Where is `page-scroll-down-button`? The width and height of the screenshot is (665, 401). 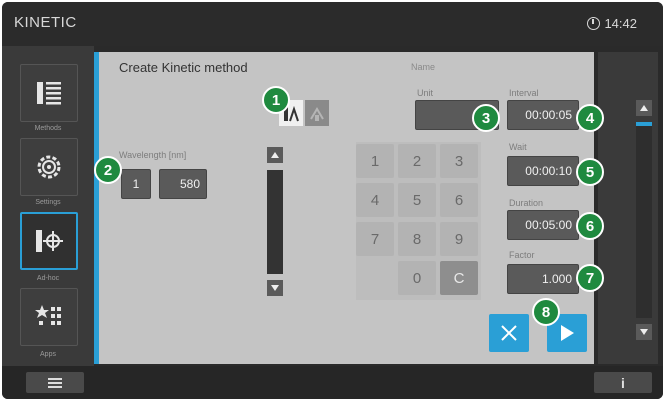
page-scroll-down-button is located at coordinates (644, 332).